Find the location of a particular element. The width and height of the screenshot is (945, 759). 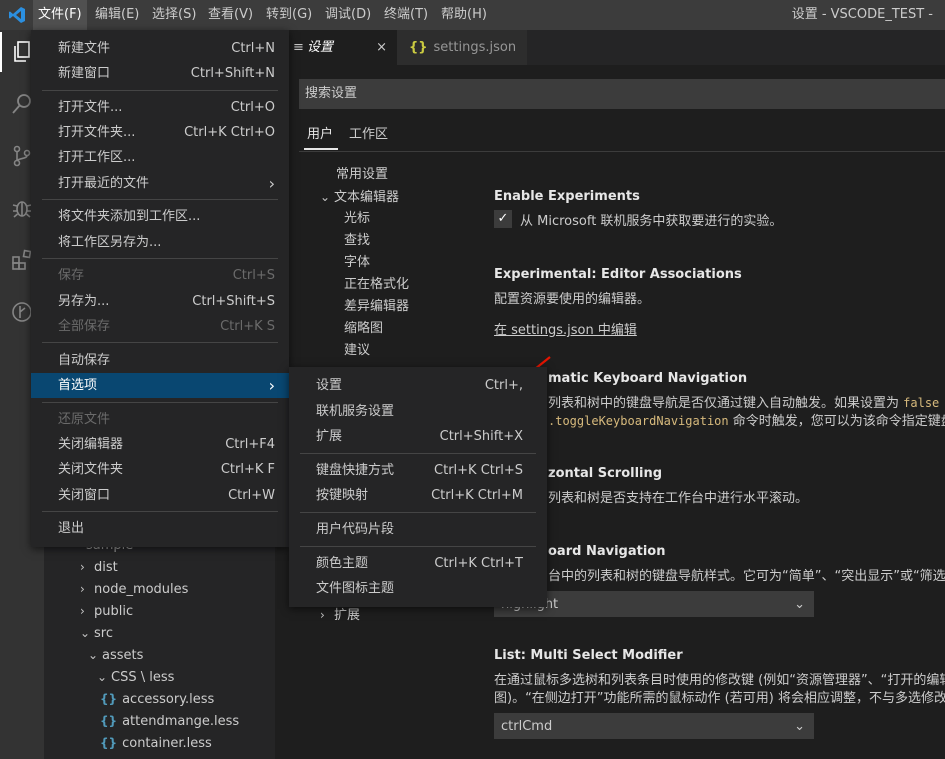

toc-item-suggestions: 建议 is located at coordinates (357, 351).